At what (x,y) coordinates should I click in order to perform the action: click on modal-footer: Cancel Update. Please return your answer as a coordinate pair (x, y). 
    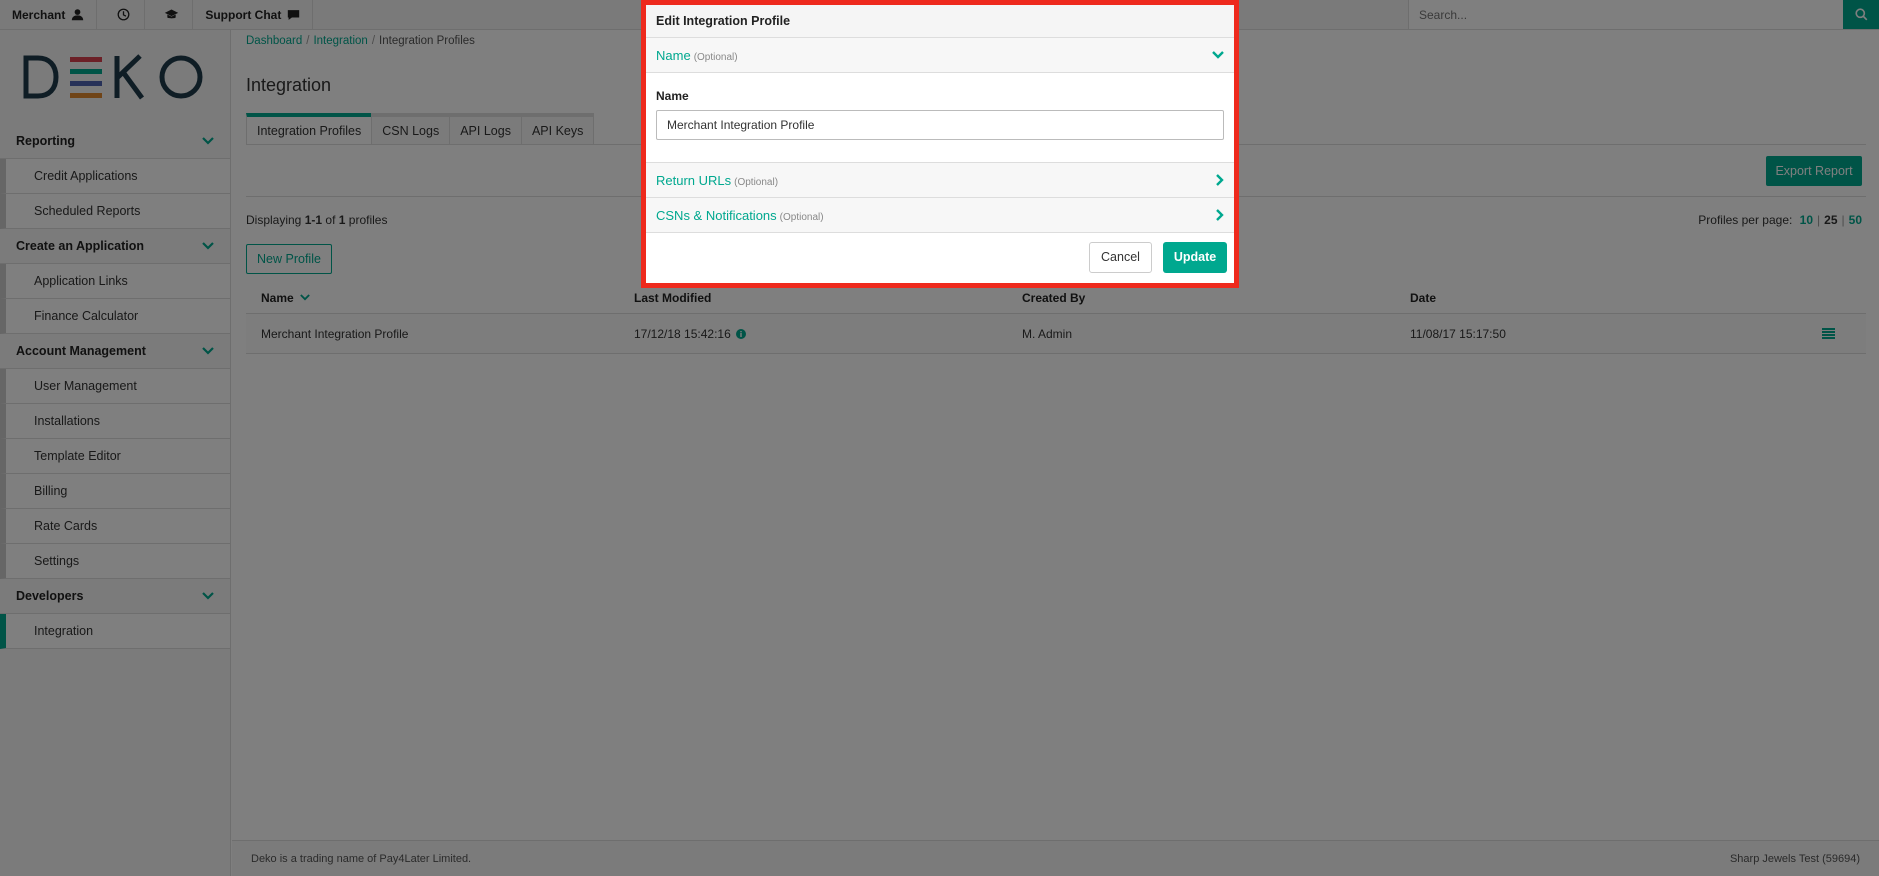
    Looking at the image, I should click on (940, 257).